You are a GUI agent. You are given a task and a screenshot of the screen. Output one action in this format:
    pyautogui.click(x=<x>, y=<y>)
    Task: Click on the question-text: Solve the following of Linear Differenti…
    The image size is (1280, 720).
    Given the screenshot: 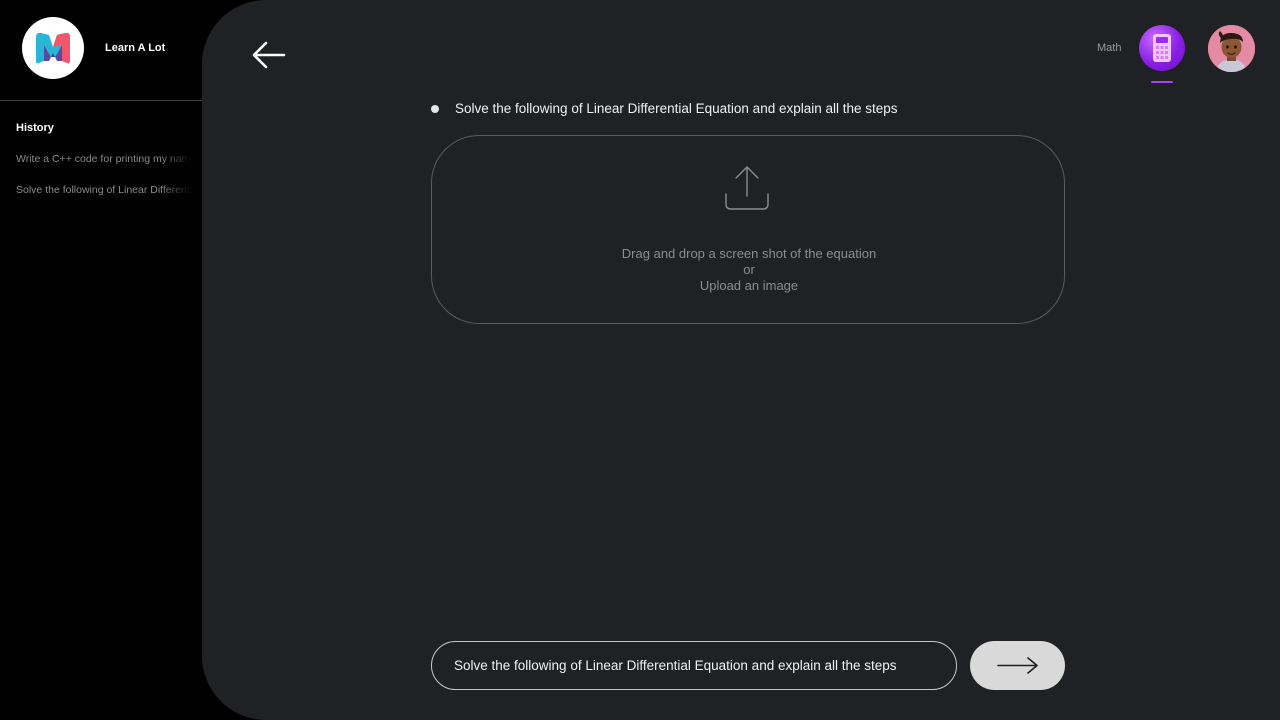 What is the action you would take?
    pyautogui.click(x=676, y=108)
    